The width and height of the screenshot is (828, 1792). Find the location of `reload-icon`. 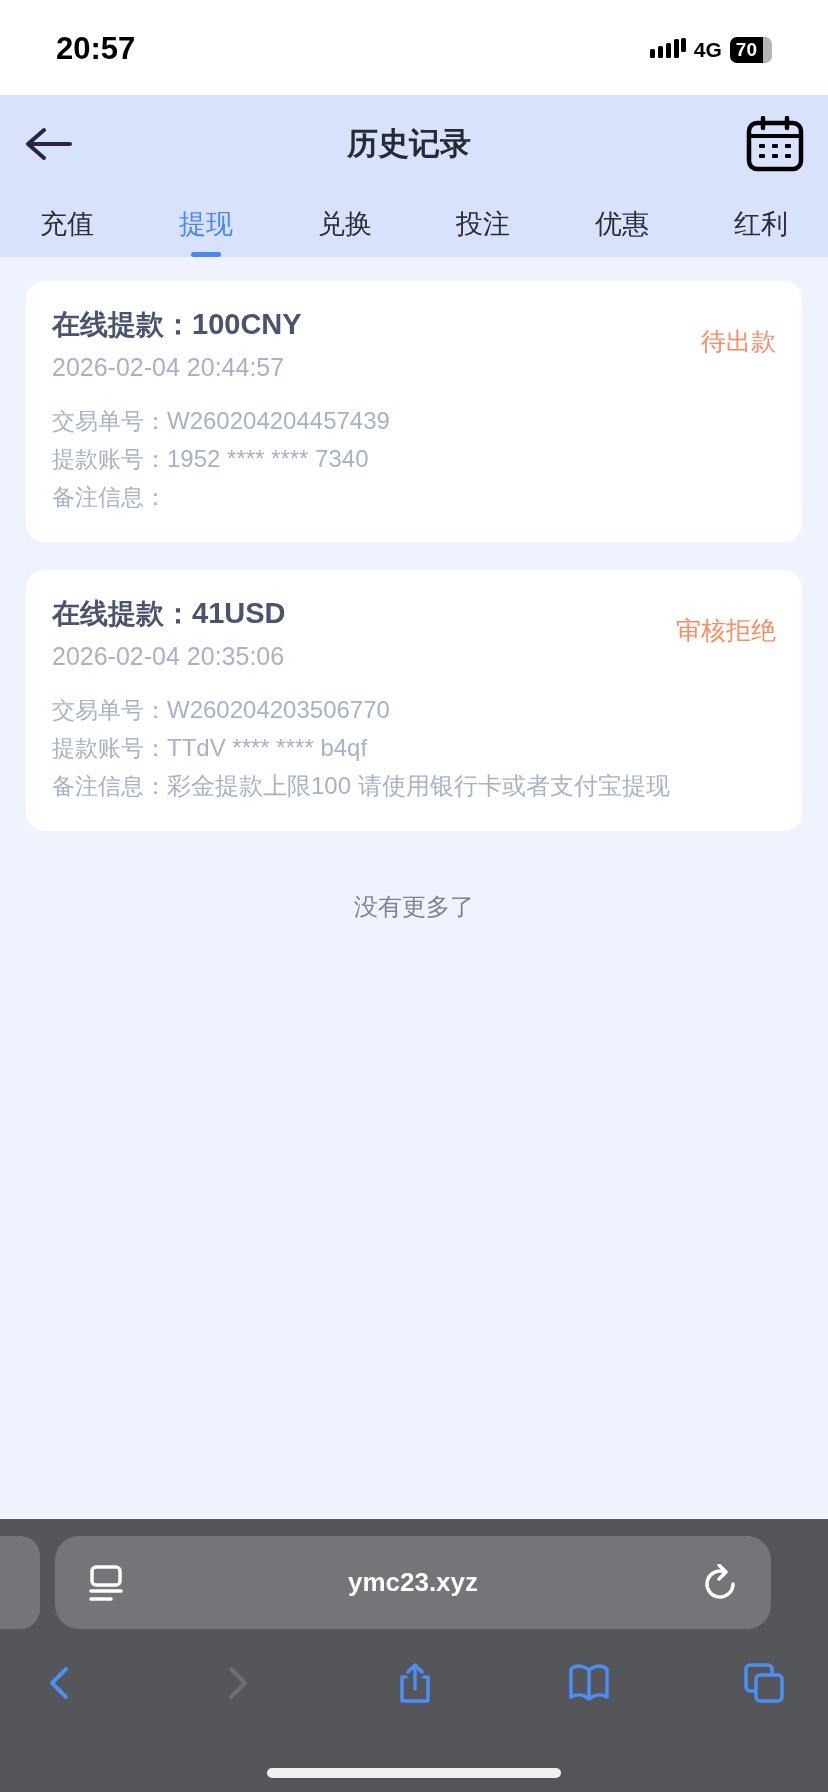

reload-icon is located at coordinates (720, 1582).